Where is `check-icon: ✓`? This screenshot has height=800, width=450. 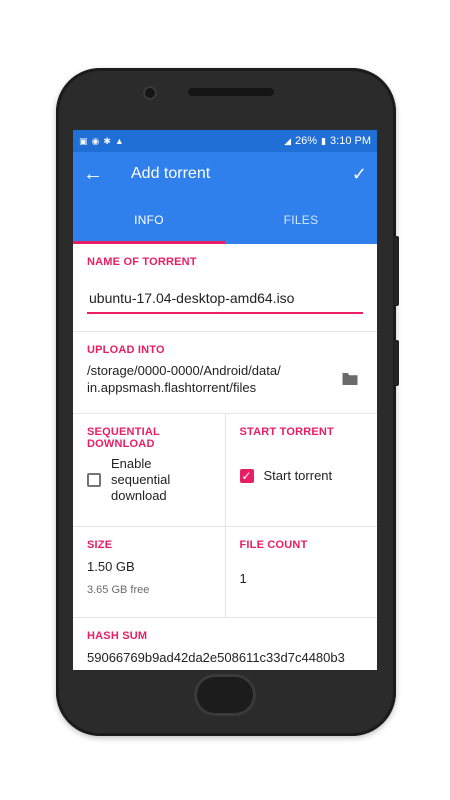 check-icon: ✓ is located at coordinates (359, 174).